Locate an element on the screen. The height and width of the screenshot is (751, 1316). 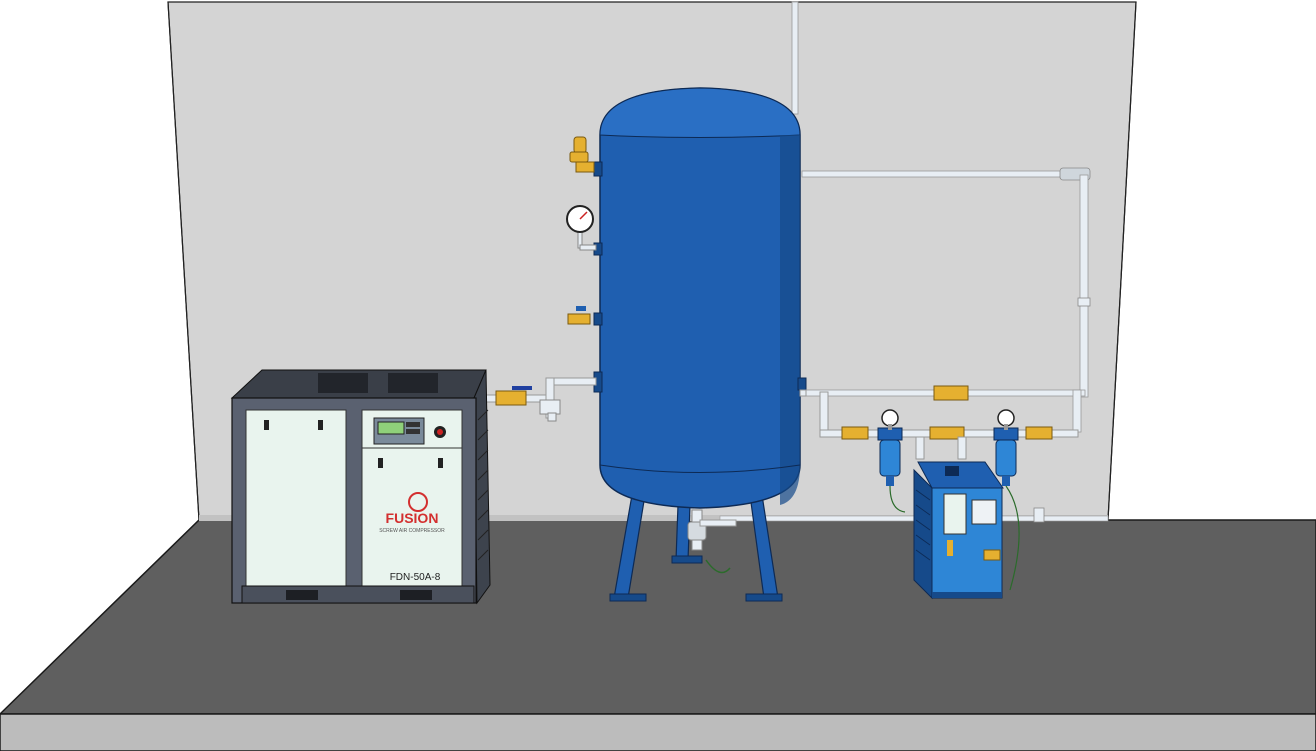
brand-name: FUSION is located at coordinates (412, 518).